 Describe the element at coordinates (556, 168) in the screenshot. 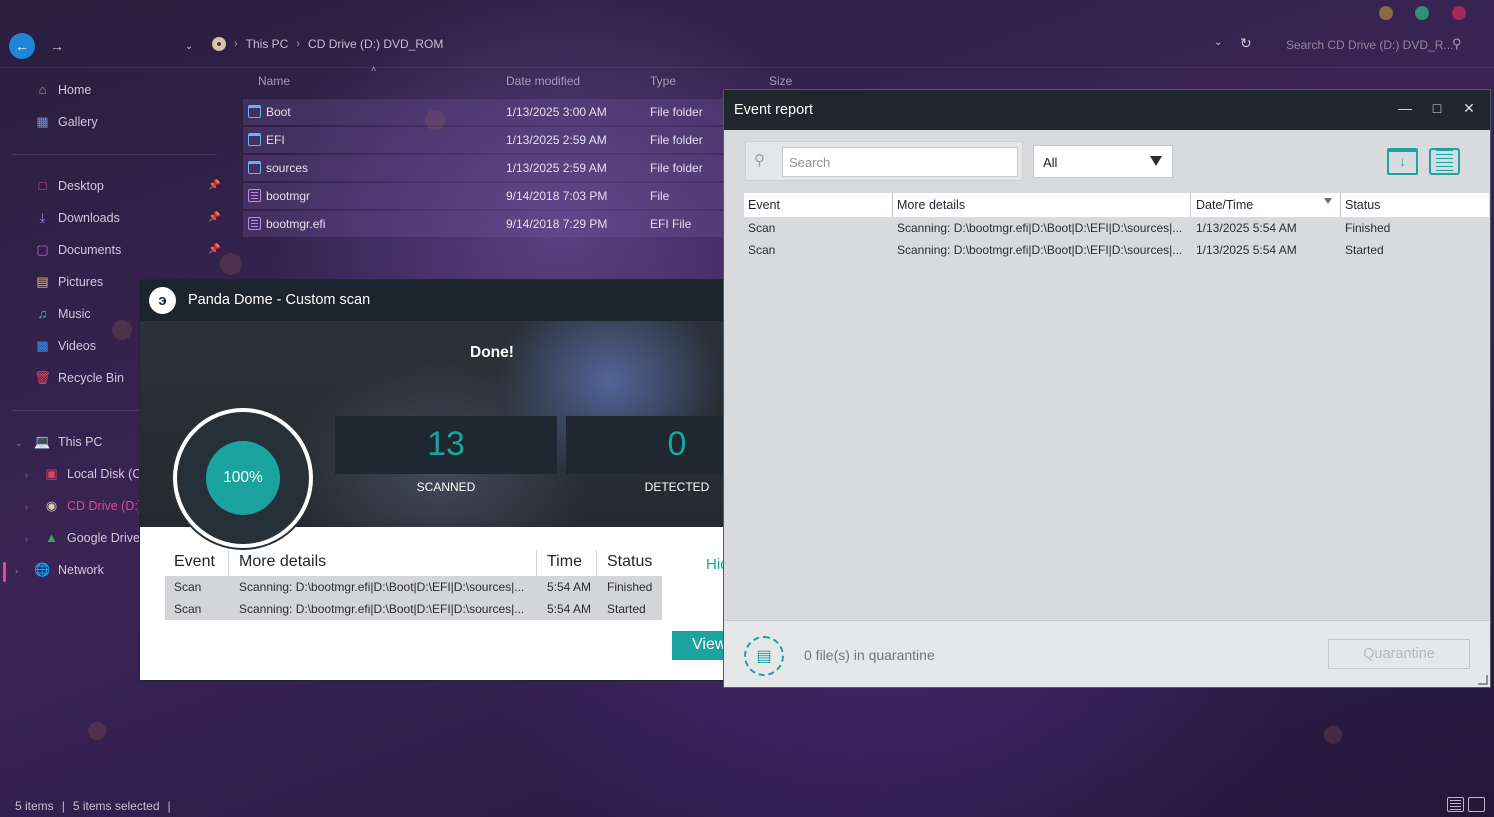

I see `file-date: 1/13/2025 2:59 AM` at that location.